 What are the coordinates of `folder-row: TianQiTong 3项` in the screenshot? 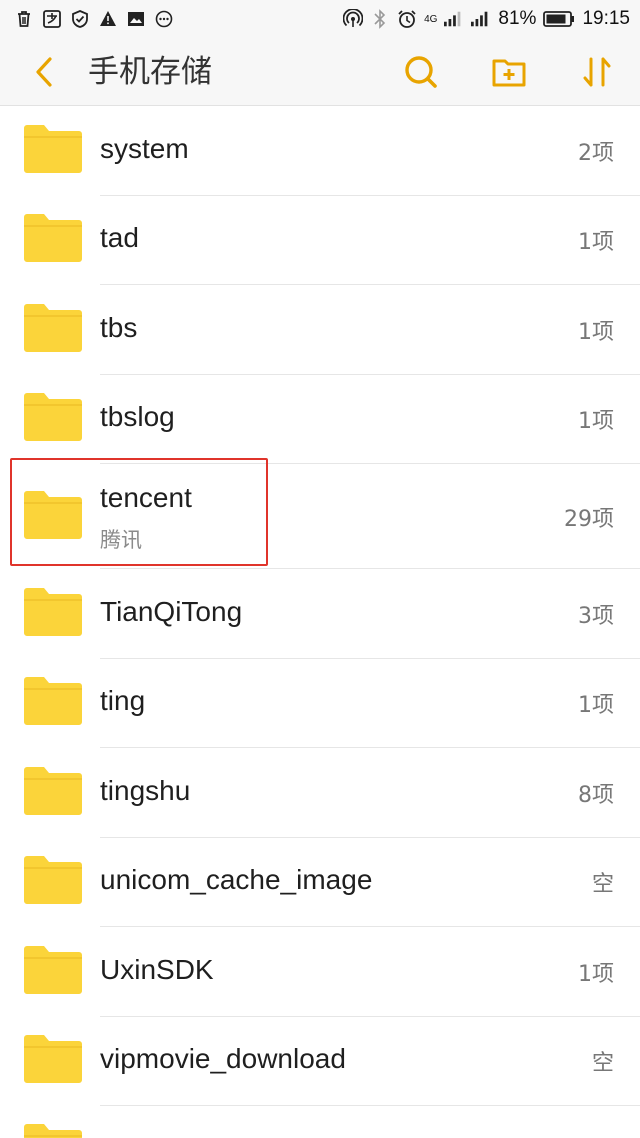 It's located at (320, 614).